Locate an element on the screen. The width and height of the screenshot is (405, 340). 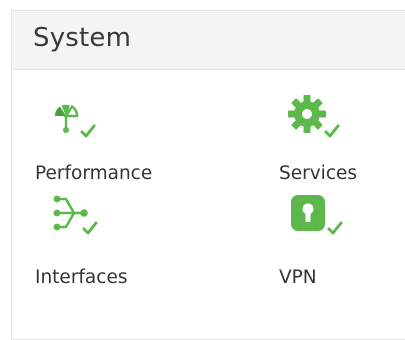
tile-performance: Performance is located at coordinates (115, 139).